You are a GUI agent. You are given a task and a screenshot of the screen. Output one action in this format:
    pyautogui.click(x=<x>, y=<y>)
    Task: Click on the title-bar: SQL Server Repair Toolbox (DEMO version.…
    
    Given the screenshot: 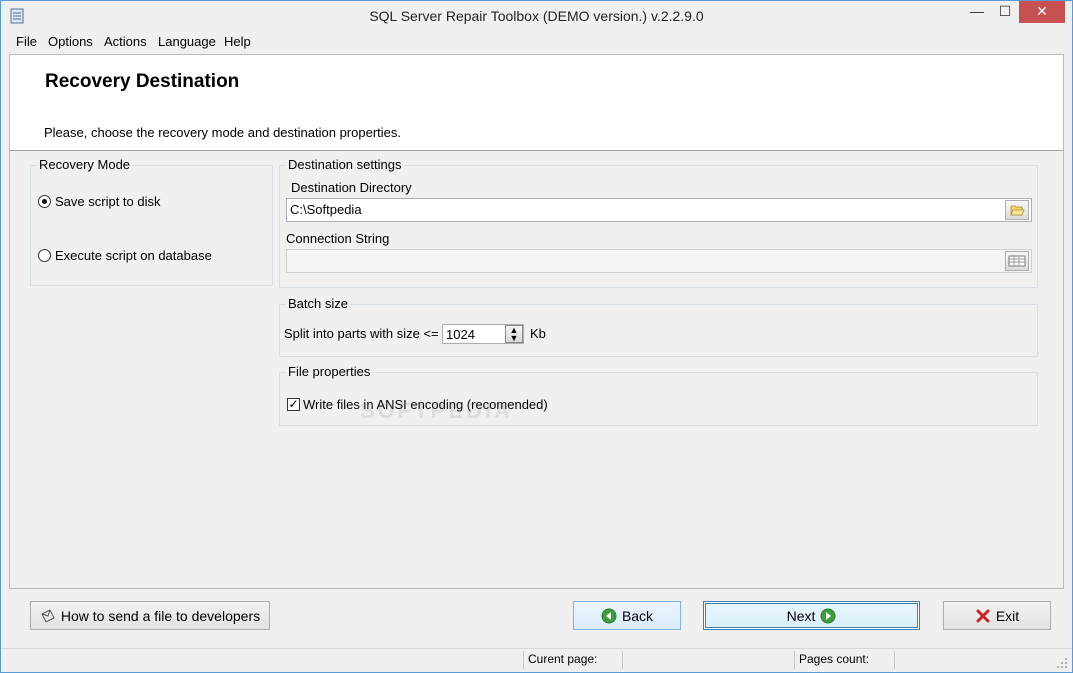 What is the action you would take?
    pyautogui.click(x=536, y=16)
    